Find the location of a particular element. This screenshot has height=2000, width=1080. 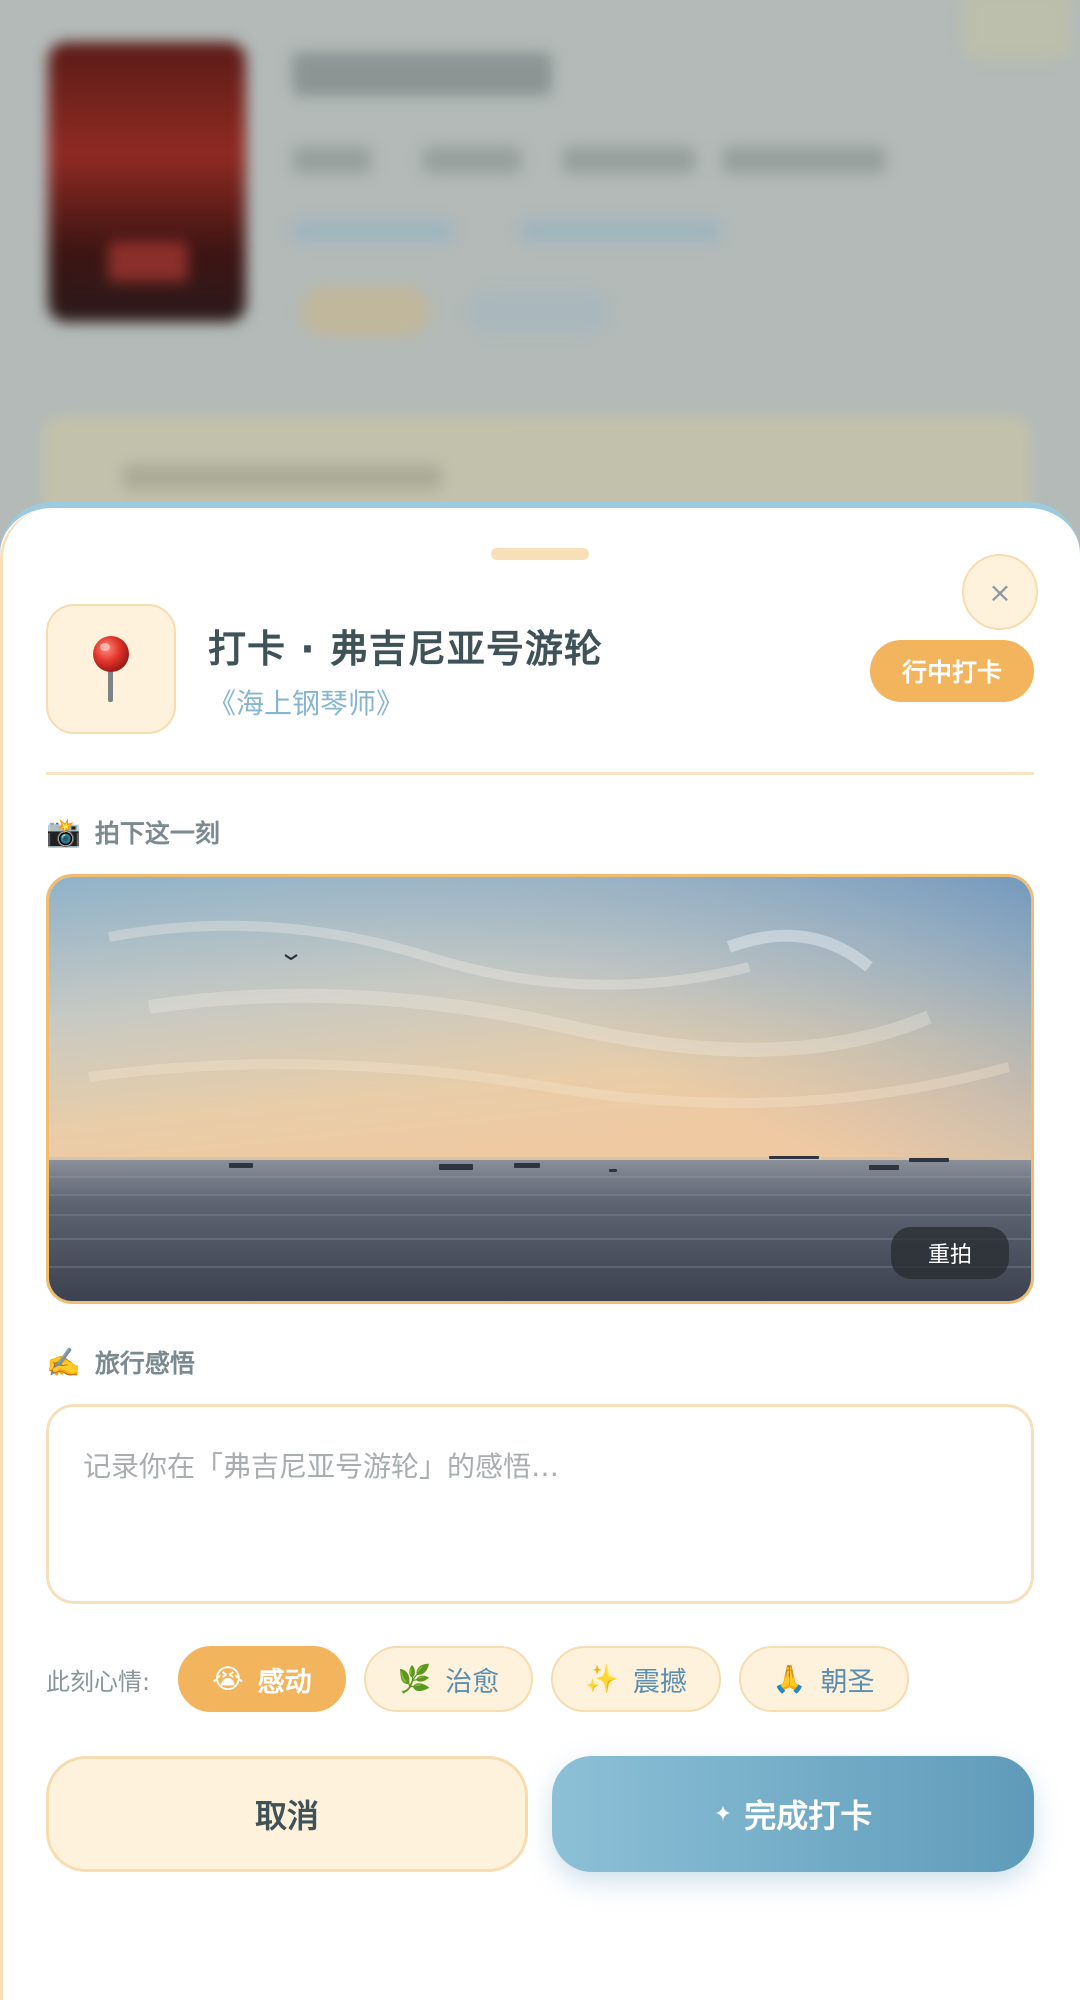

mood-chip-pilgrimage: 🙏 朝圣 is located at coordinates (823, 1679).